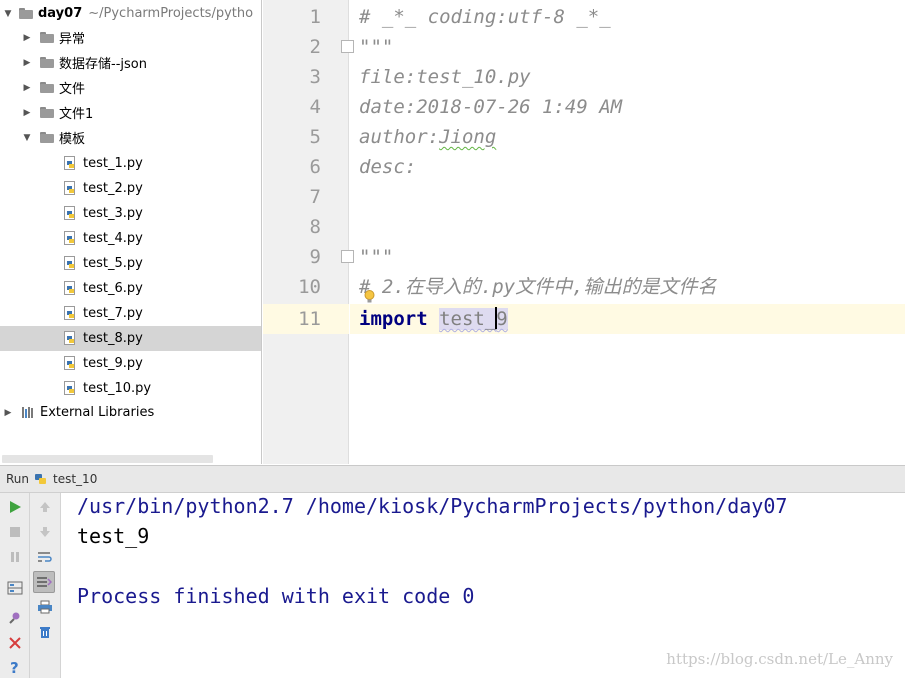 The image size is (905, 678). Describe the element at coordinates (45, 632) in the screenshot. I see `clear-all-button` at that location.